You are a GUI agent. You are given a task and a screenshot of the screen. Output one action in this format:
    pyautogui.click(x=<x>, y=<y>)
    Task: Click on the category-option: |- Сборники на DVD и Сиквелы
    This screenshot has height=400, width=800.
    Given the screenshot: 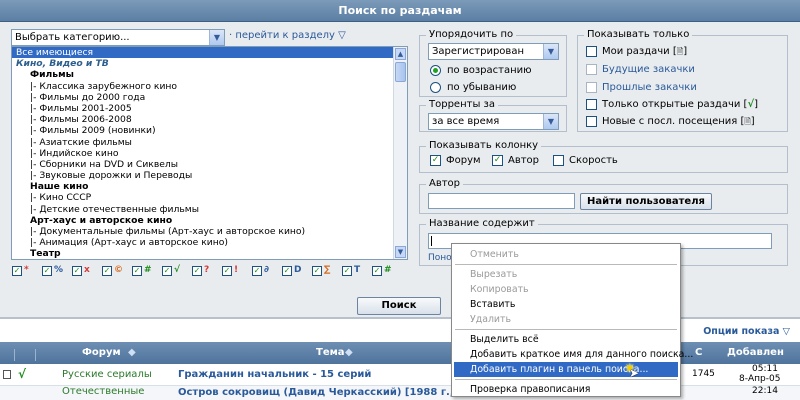 What is the action you would take?
    pyautogui.click(x=209, y=164)
    